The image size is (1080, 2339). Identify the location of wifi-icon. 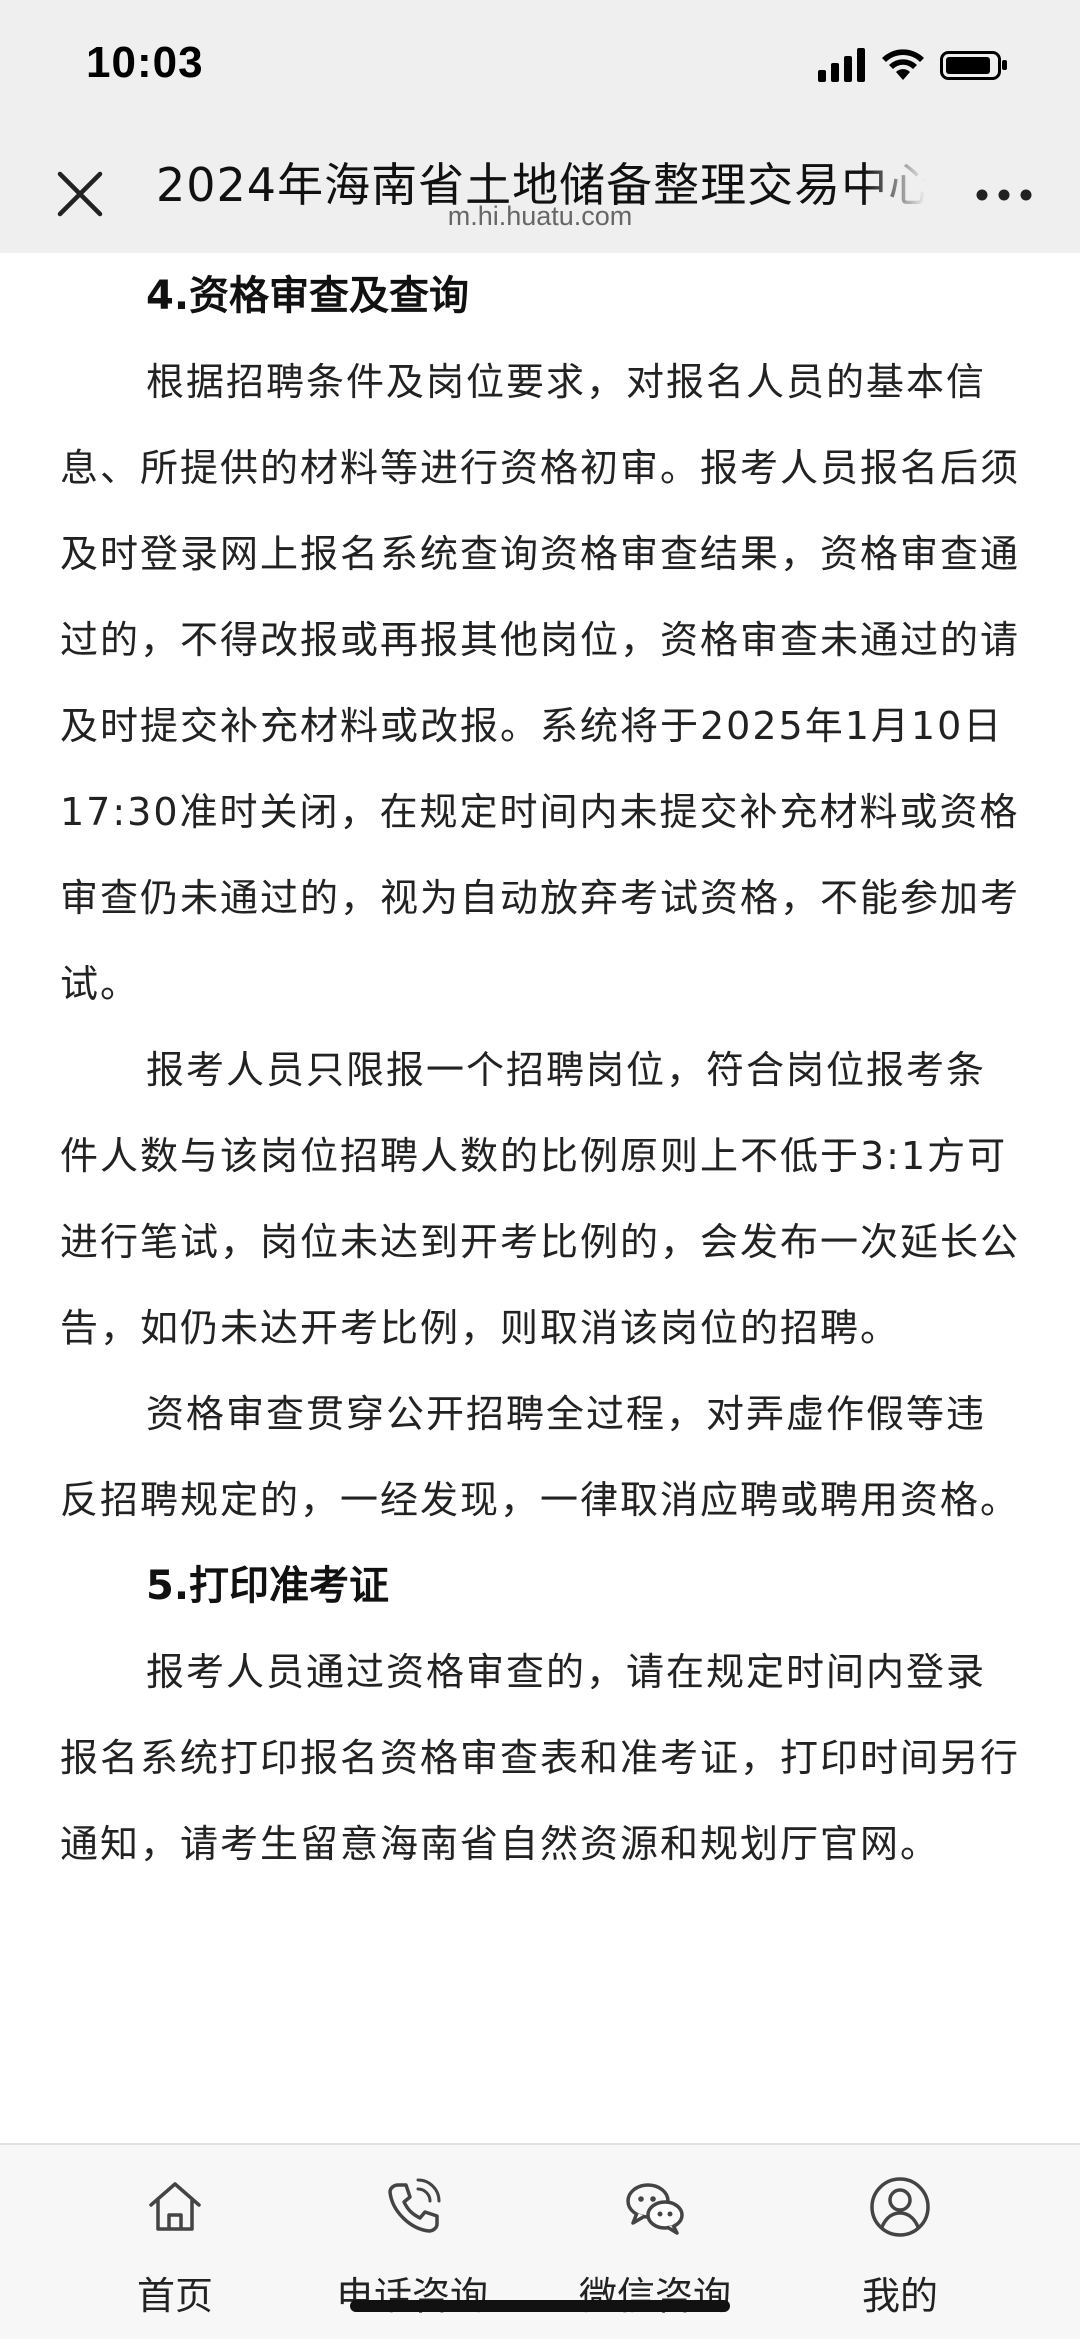
(903, 64).